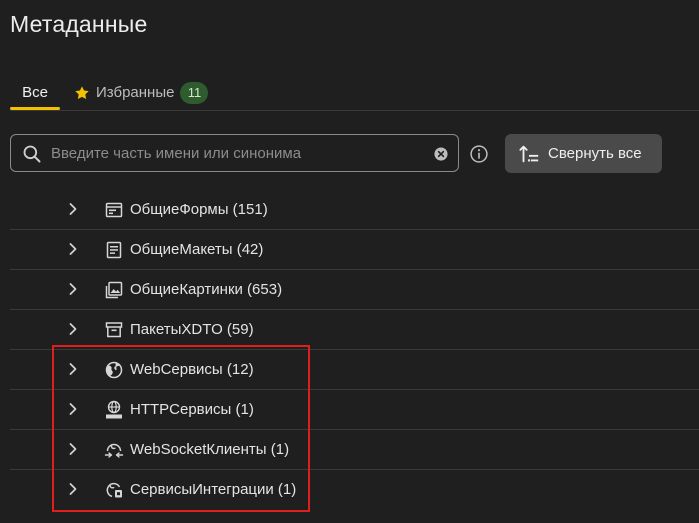 The image size is (699, 523). Describe the element at coordinates (354, 490) in the screenshot. I see `tree-item-integration-services: СервисыИнтеграции (1)` at that location.